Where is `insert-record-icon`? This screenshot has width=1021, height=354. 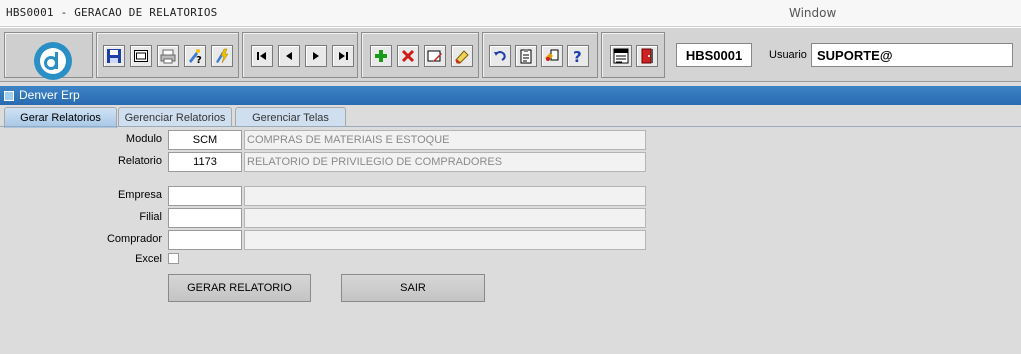
insert-record-icon is located at coordinates (381, 56).